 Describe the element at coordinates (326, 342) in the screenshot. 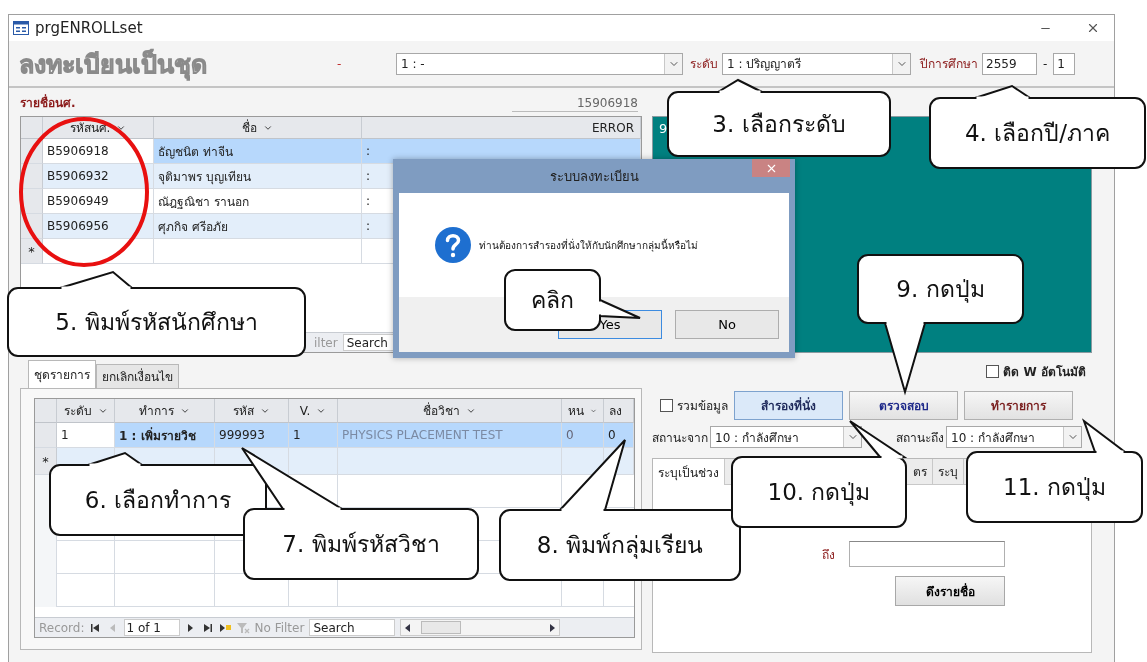

I see `filter-label: ilter` at that location.